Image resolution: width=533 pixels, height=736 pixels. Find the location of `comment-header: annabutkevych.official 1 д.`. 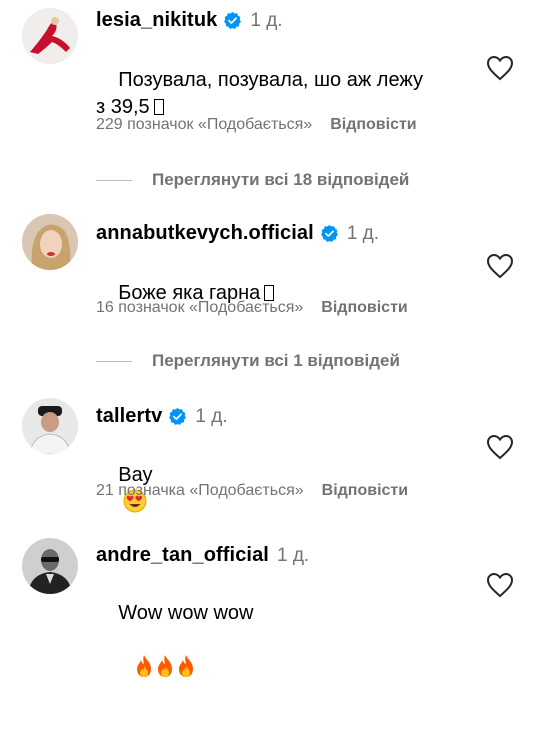

comment-header: annabutkevych.official 1 д. is located at coordinates (237, 233).